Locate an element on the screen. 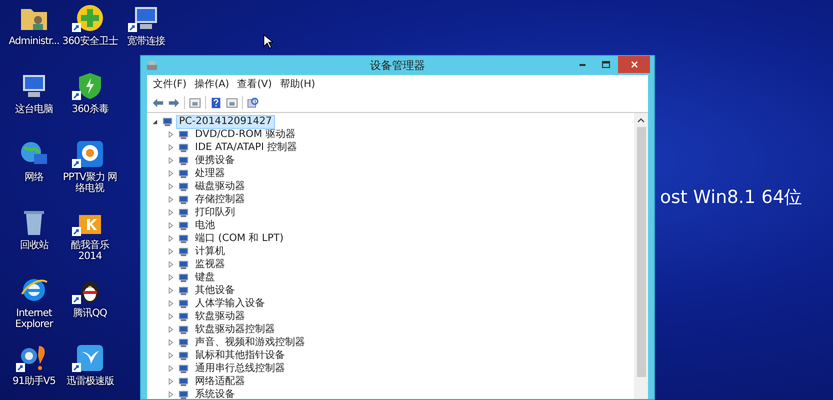  tree-item: 电池 is located at coordinates (205, 225).